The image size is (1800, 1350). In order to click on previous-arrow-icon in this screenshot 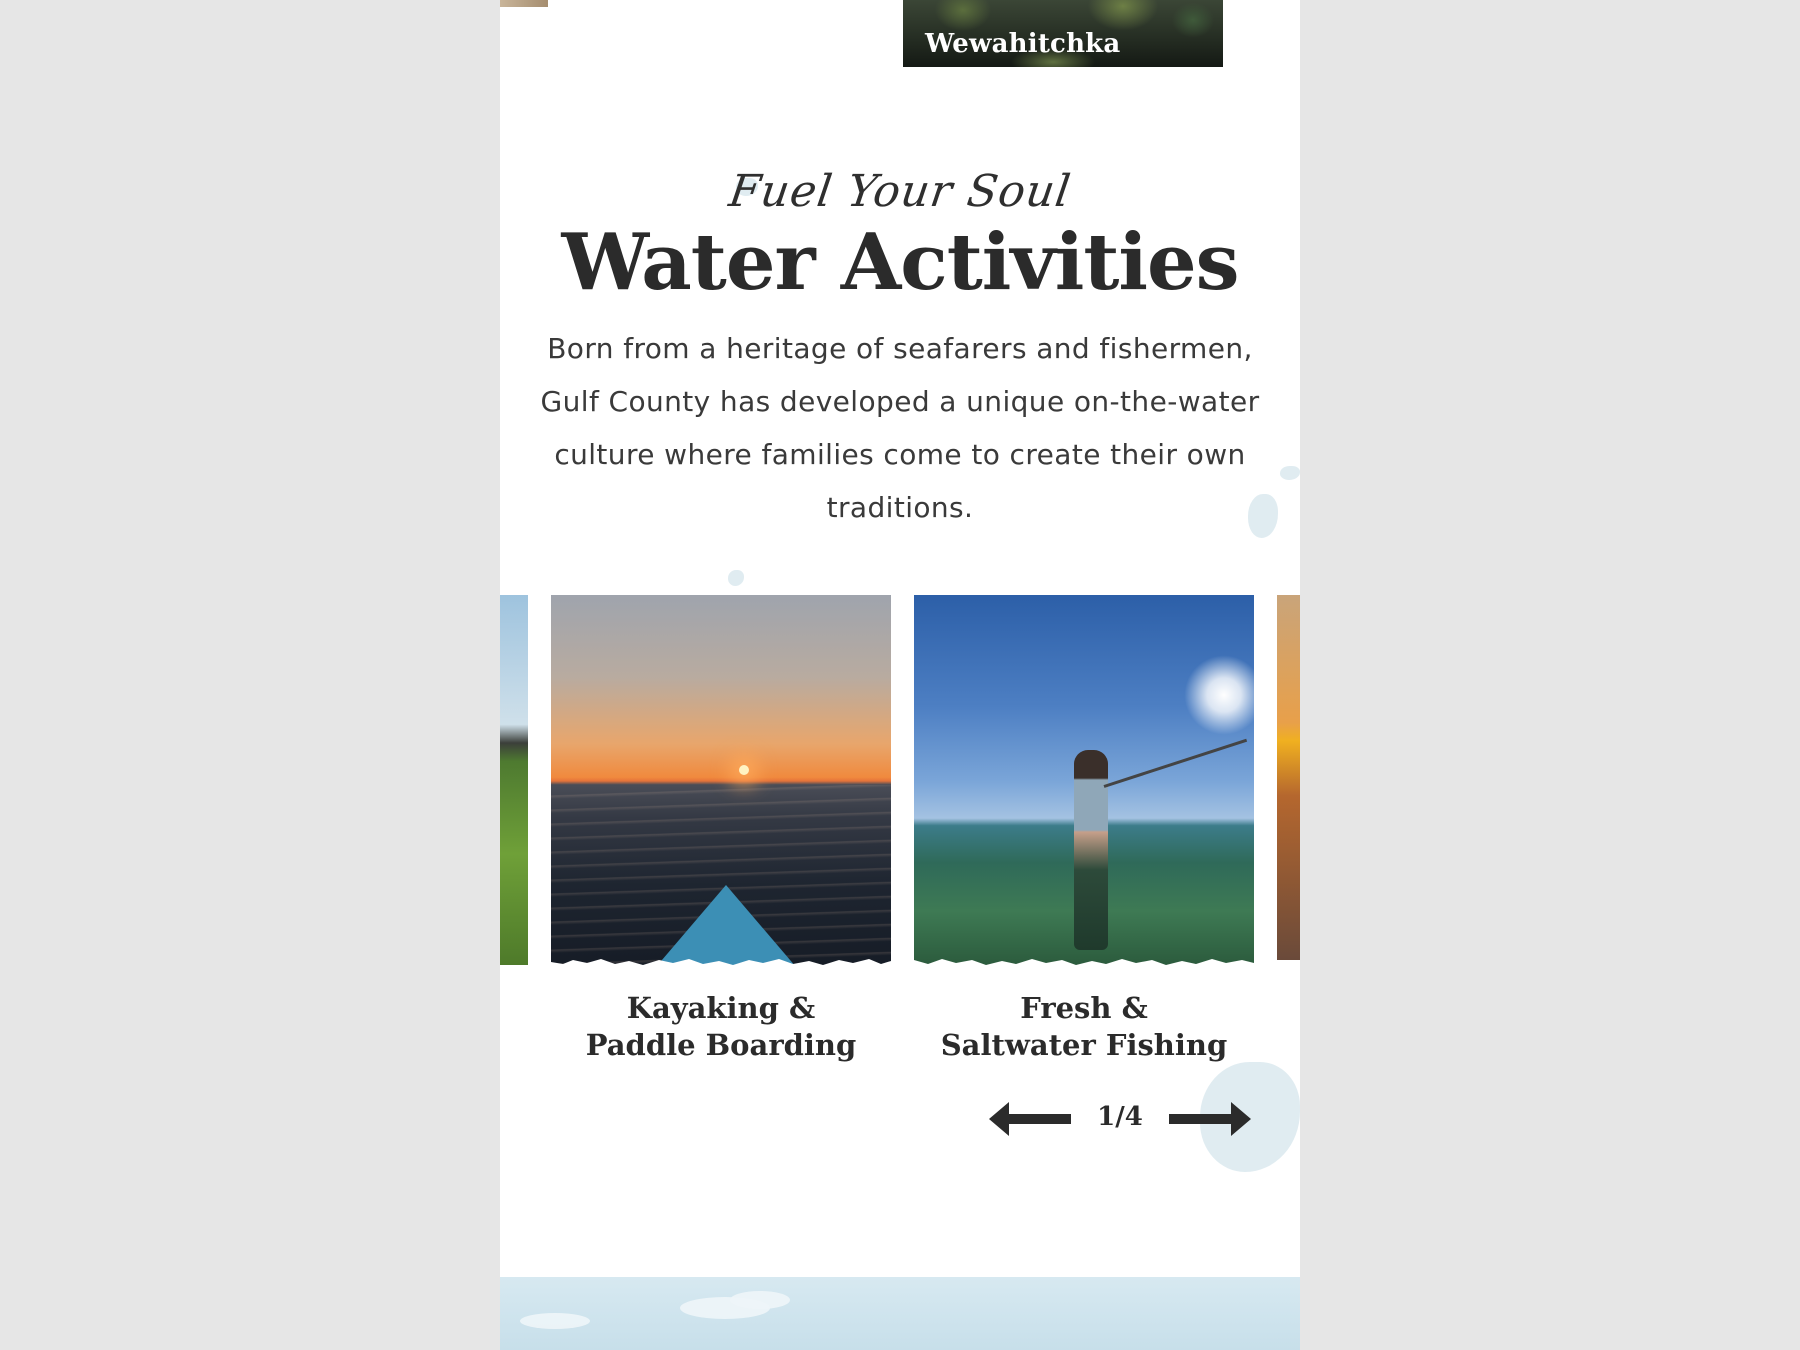, I will do `click(1030, 1119)`.